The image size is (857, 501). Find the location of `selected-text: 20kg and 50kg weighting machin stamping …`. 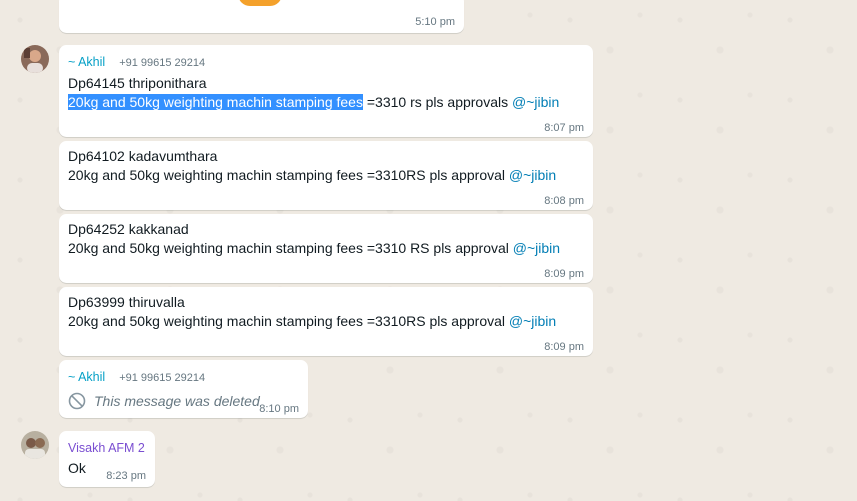

selected-text: 20kg and 50kg weighting machin stamping … is located at coordinates (215, 102).